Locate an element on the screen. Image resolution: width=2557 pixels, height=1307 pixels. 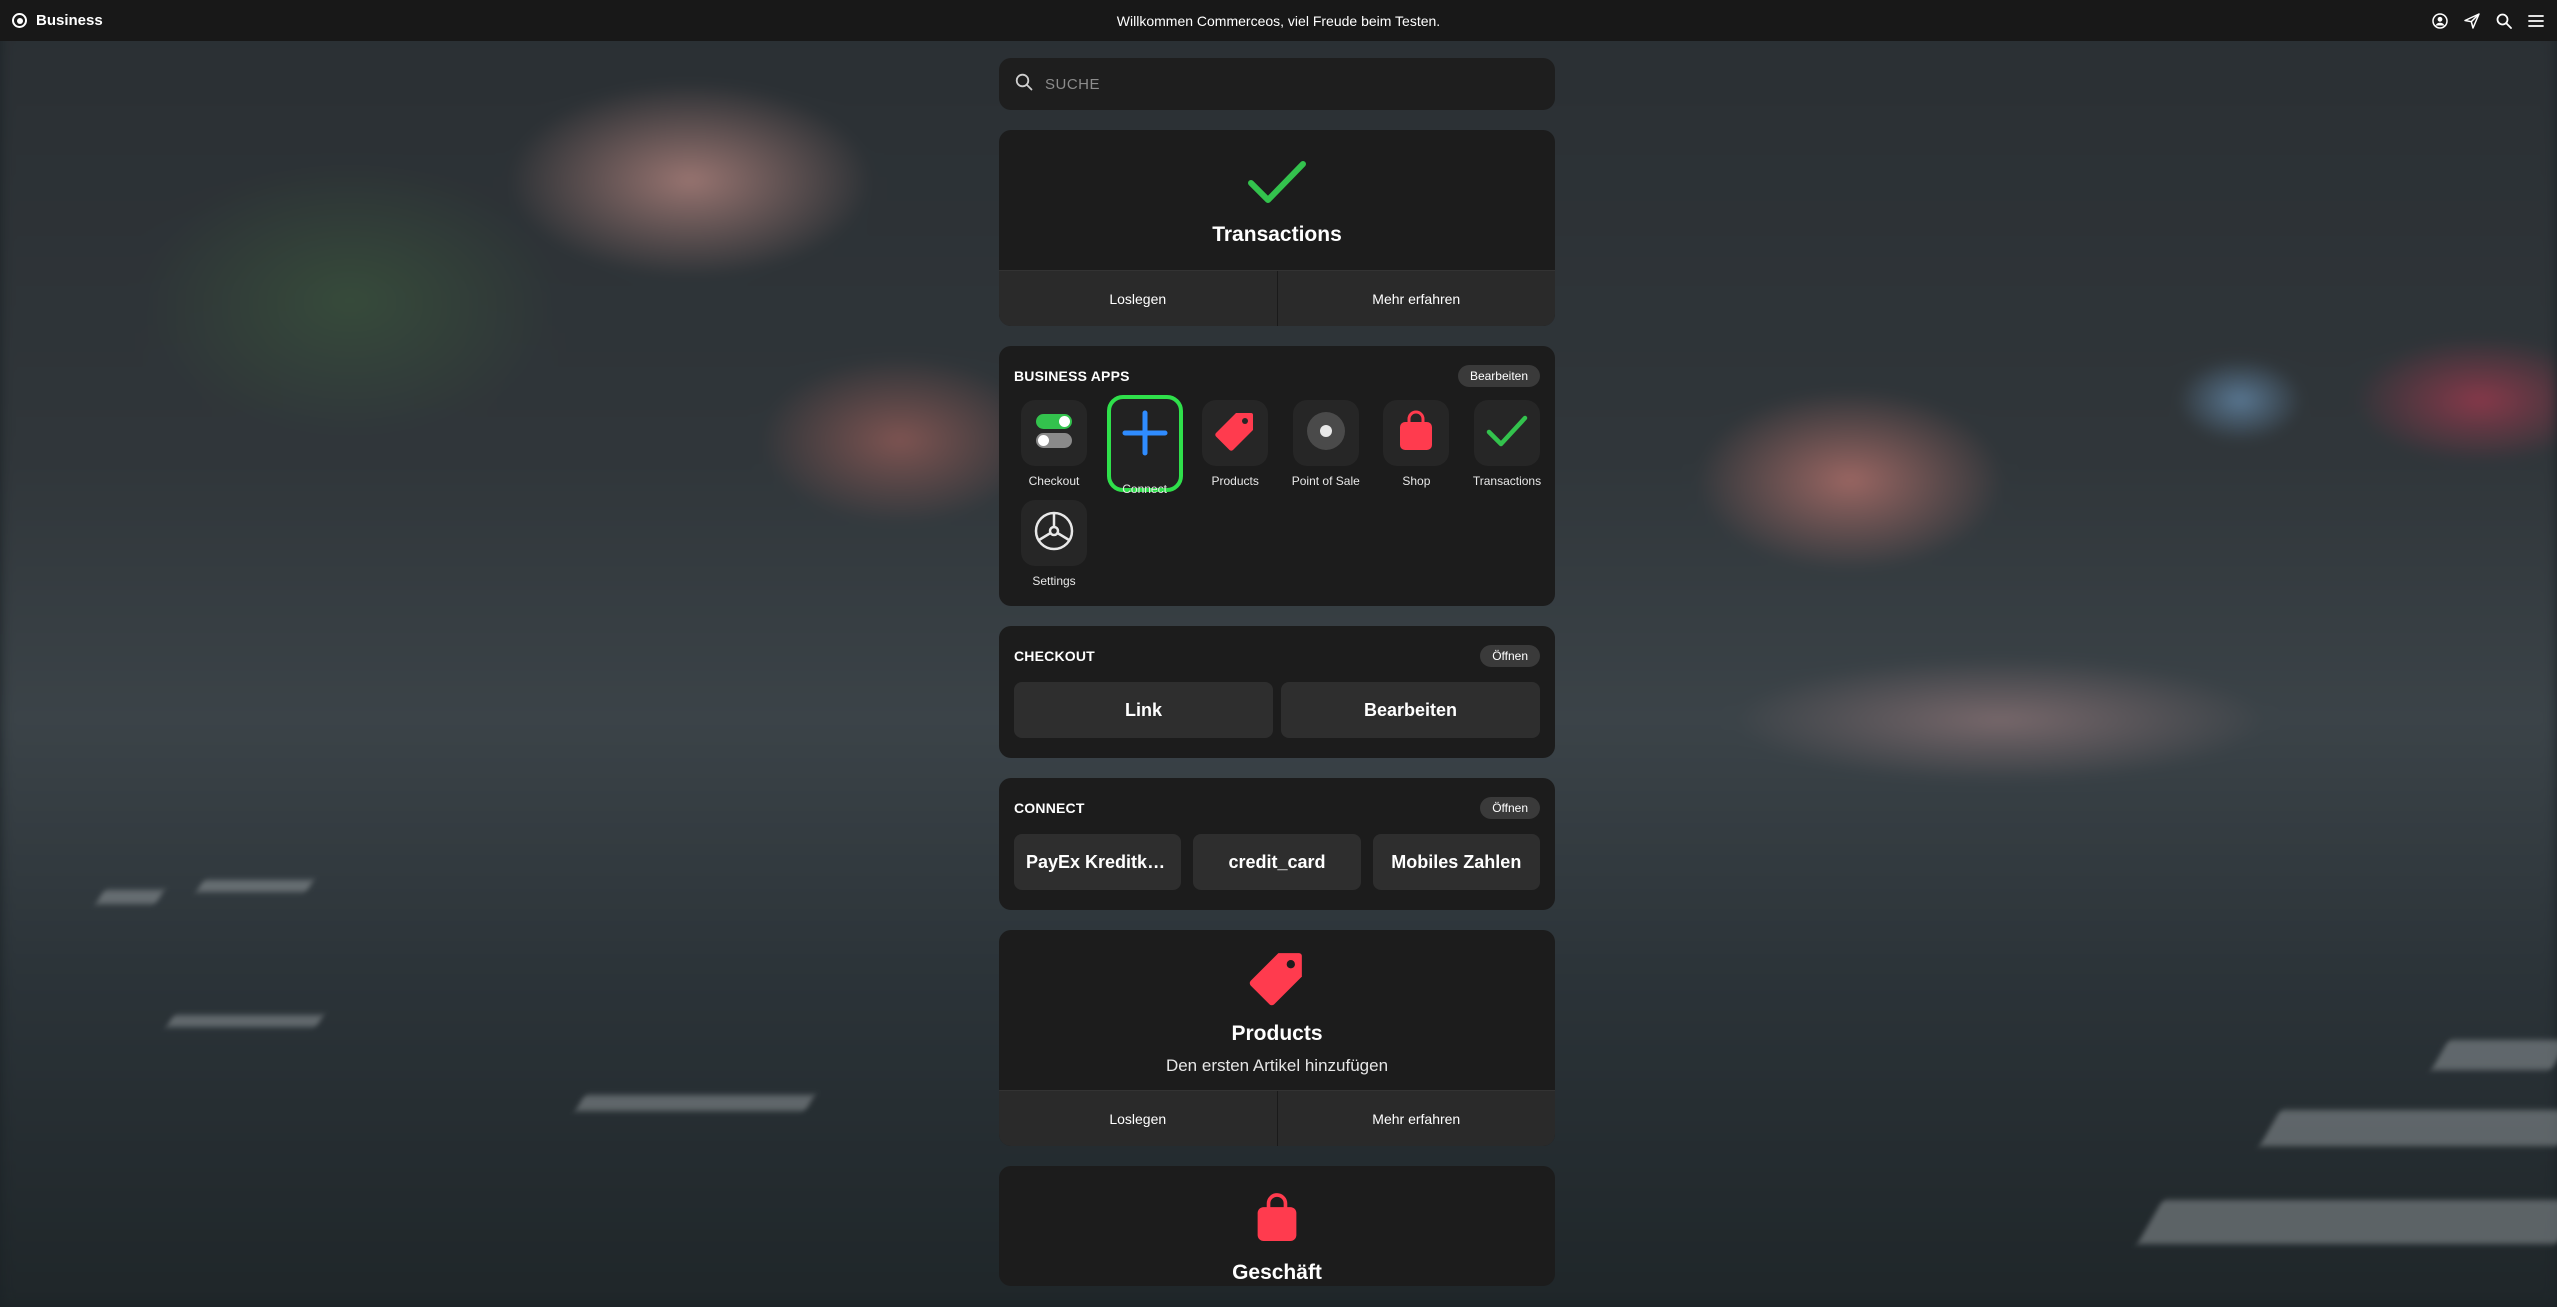
search-bar is located at coordinates (1277, 84).